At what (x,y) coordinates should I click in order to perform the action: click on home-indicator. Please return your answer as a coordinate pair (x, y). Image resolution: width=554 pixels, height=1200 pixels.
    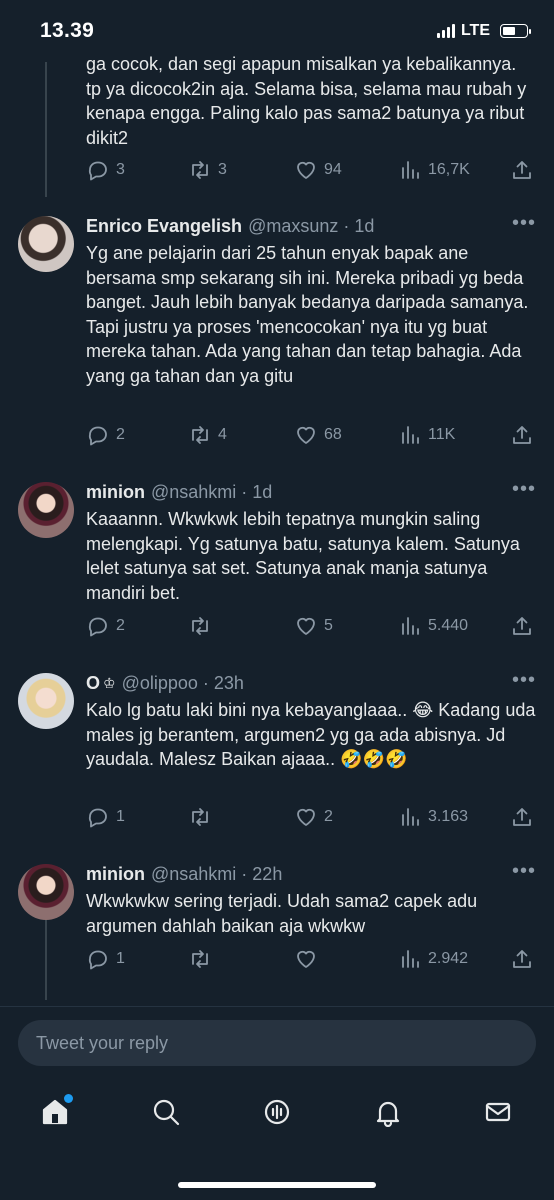
    Looking at the image, I should click on (277, 1185).